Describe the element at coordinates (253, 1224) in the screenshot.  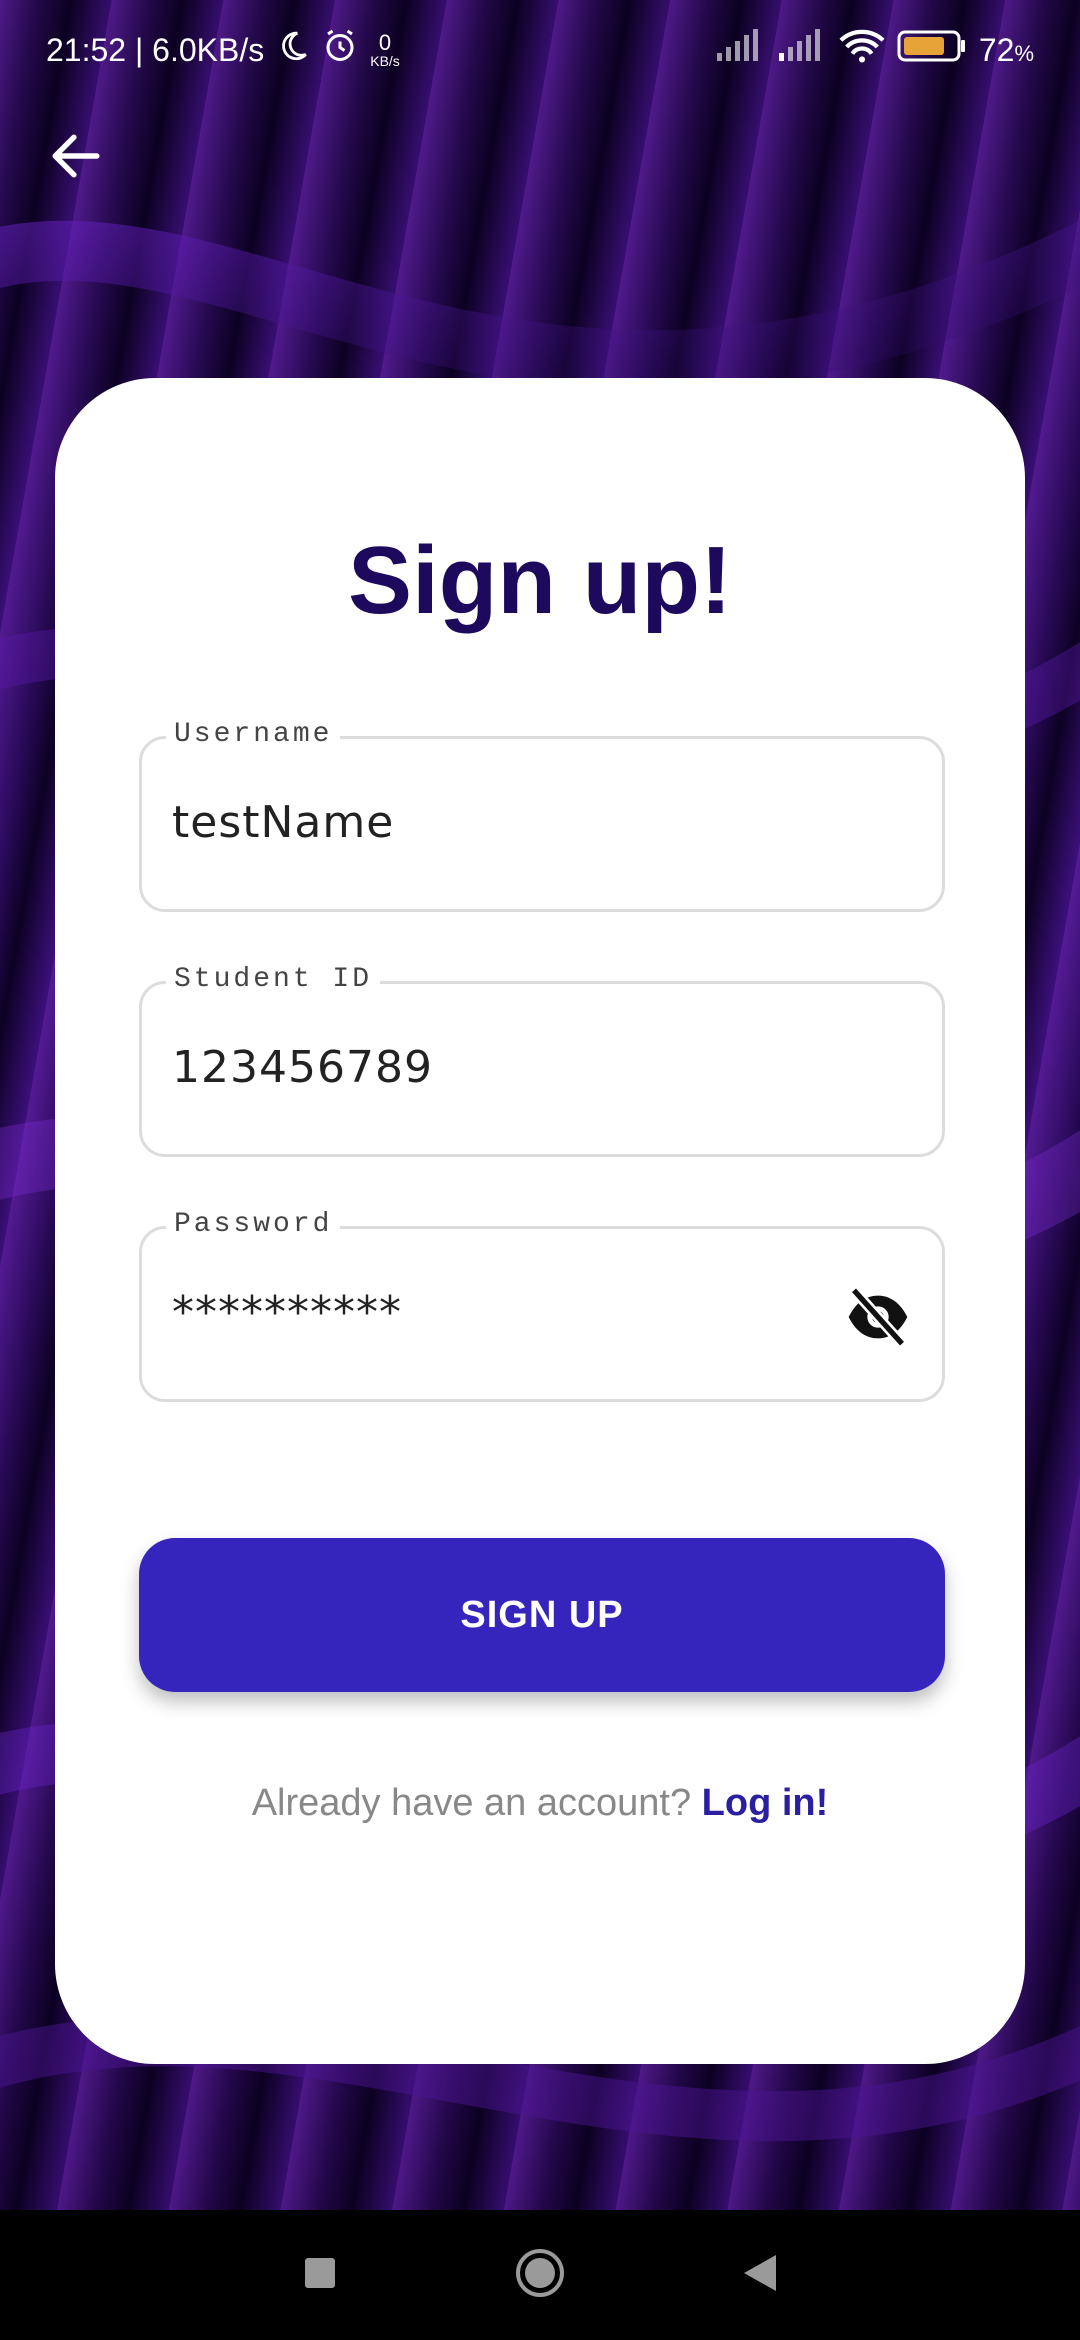
I see `password-label: Password` at that location.